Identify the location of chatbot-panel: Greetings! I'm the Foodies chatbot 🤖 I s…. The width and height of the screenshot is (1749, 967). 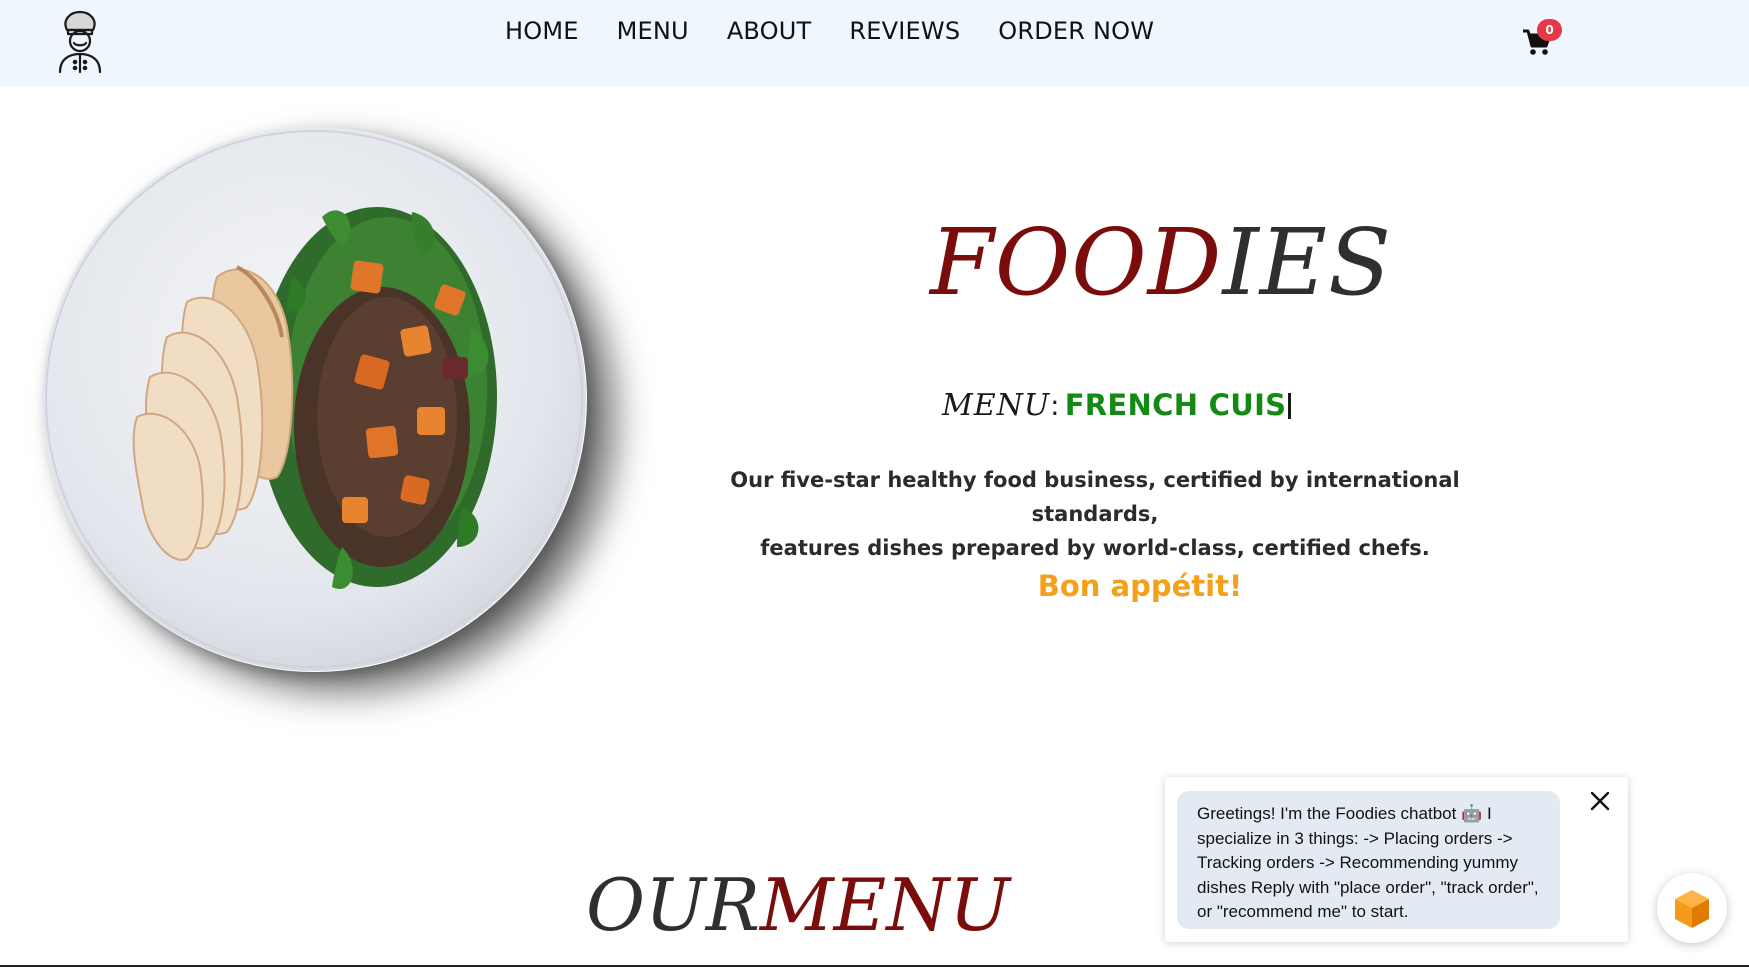
(1396, 859).